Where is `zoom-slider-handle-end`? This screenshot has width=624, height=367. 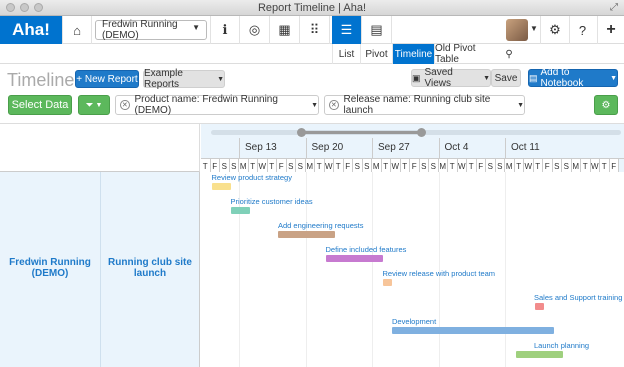
zoom-slider-handle-end is located at coordinates (421, 132).